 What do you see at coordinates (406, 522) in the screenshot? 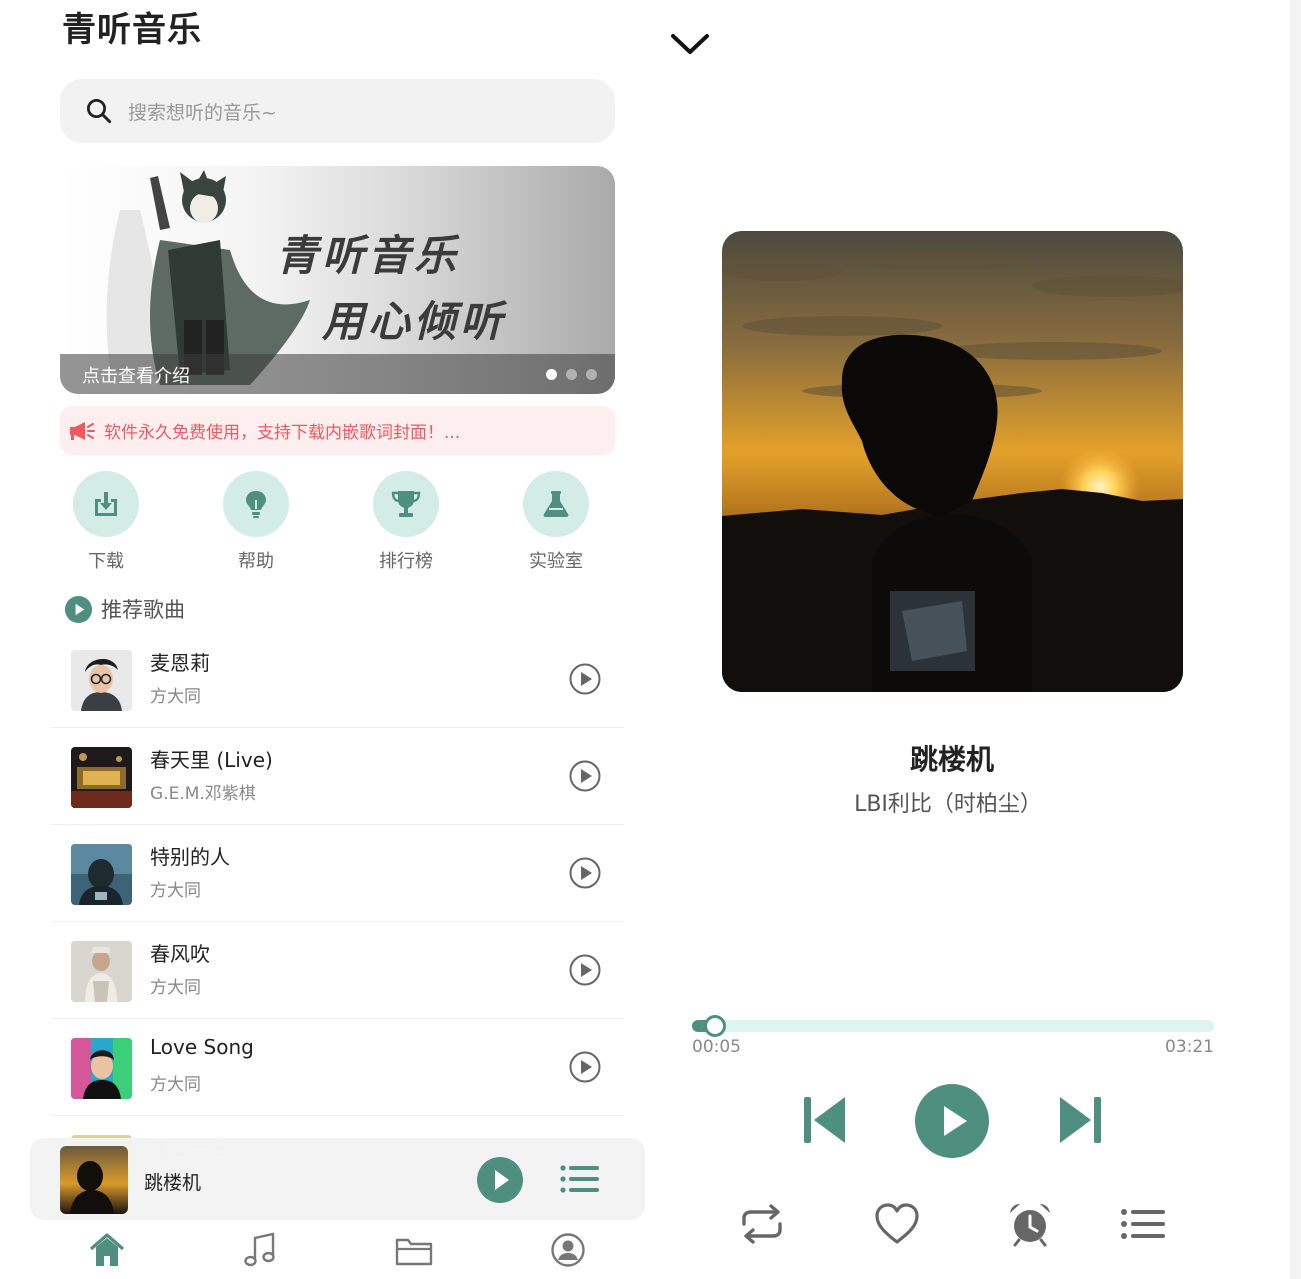
I see `quick-action-chart: 排行榜` at bounding box center [406, 522].